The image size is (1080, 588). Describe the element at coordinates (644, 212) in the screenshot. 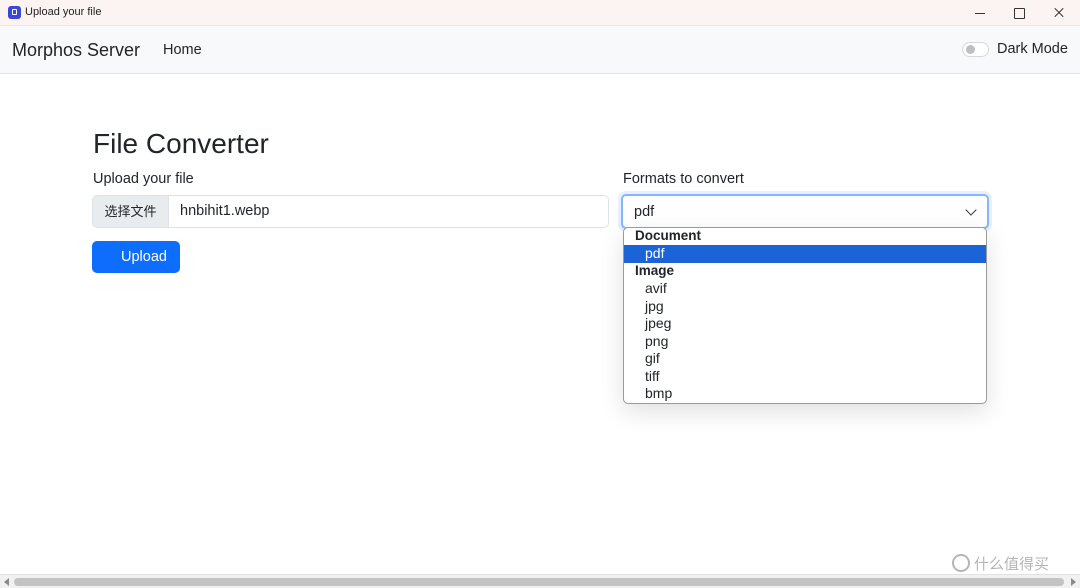

I see `format-select-value: pdf` at that location.